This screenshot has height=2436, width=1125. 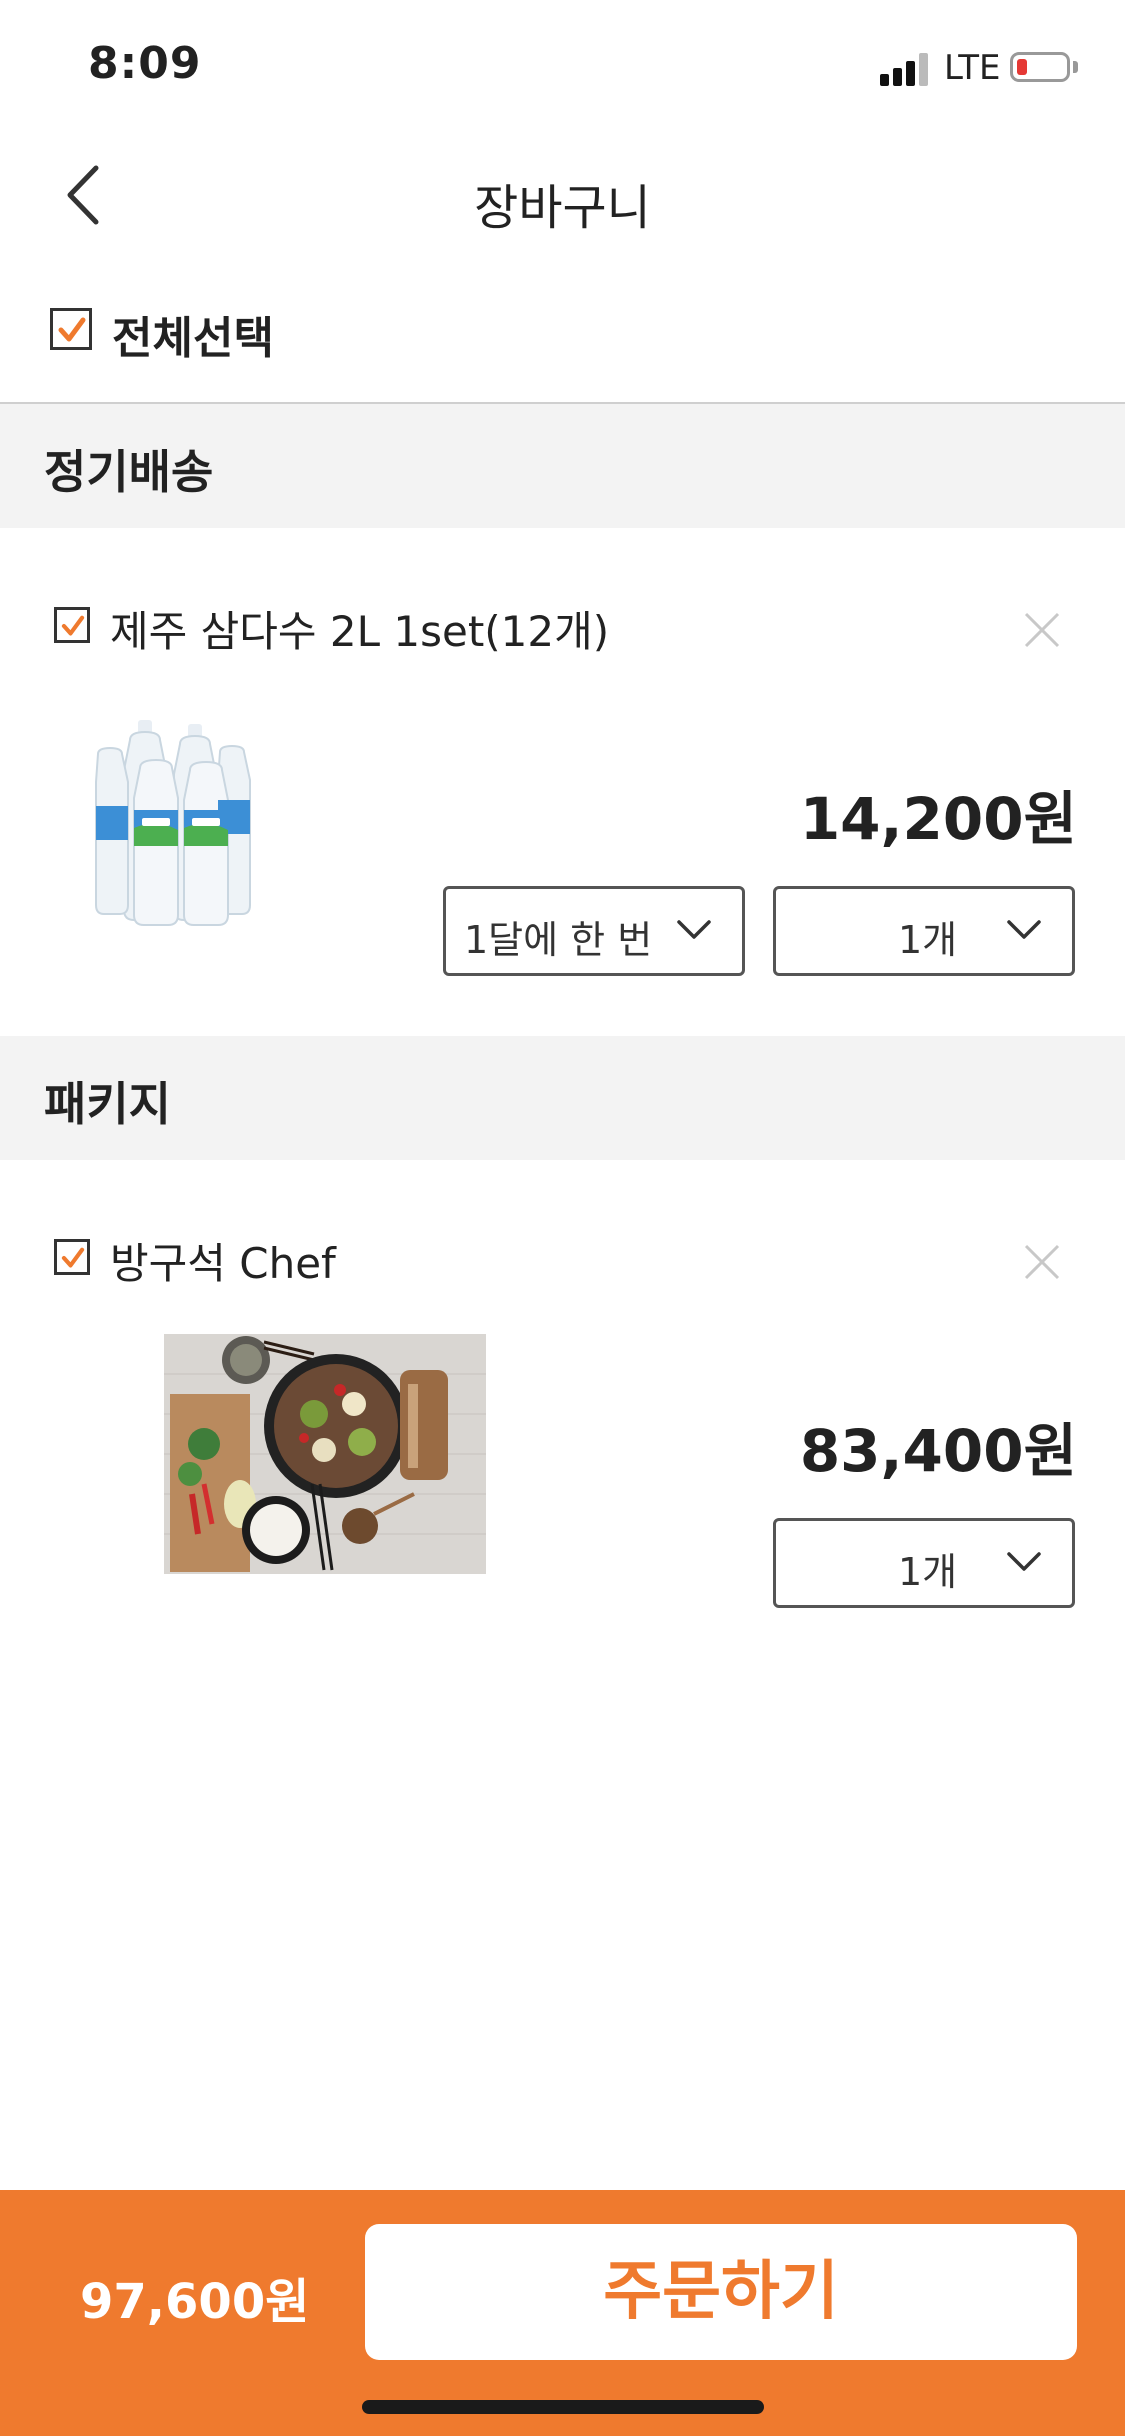 I want to click on delivery-frequency-dropdown: 1달에 한 번, so click(x=594, y=931).